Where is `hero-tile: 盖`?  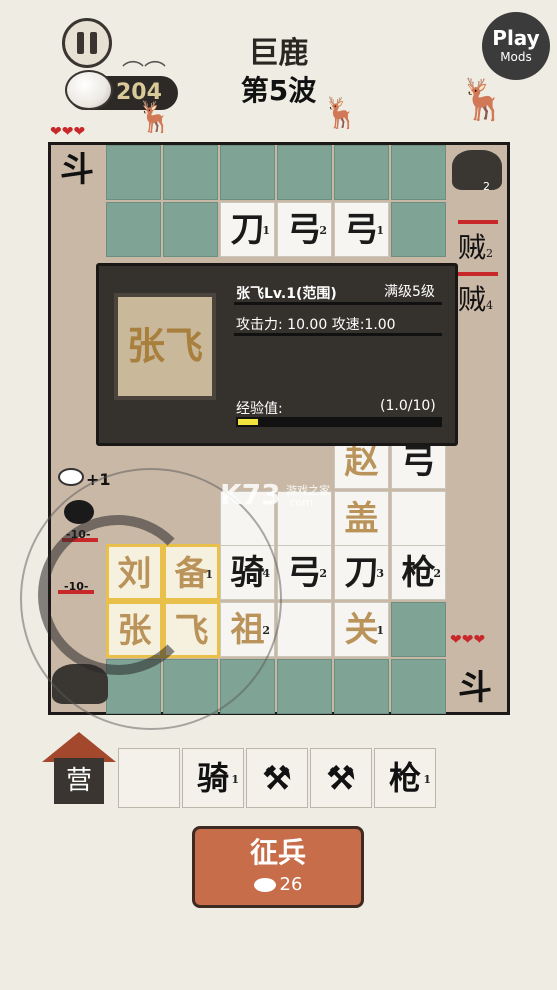 hero-tile: 盖 is located at coordinates (361, 518).